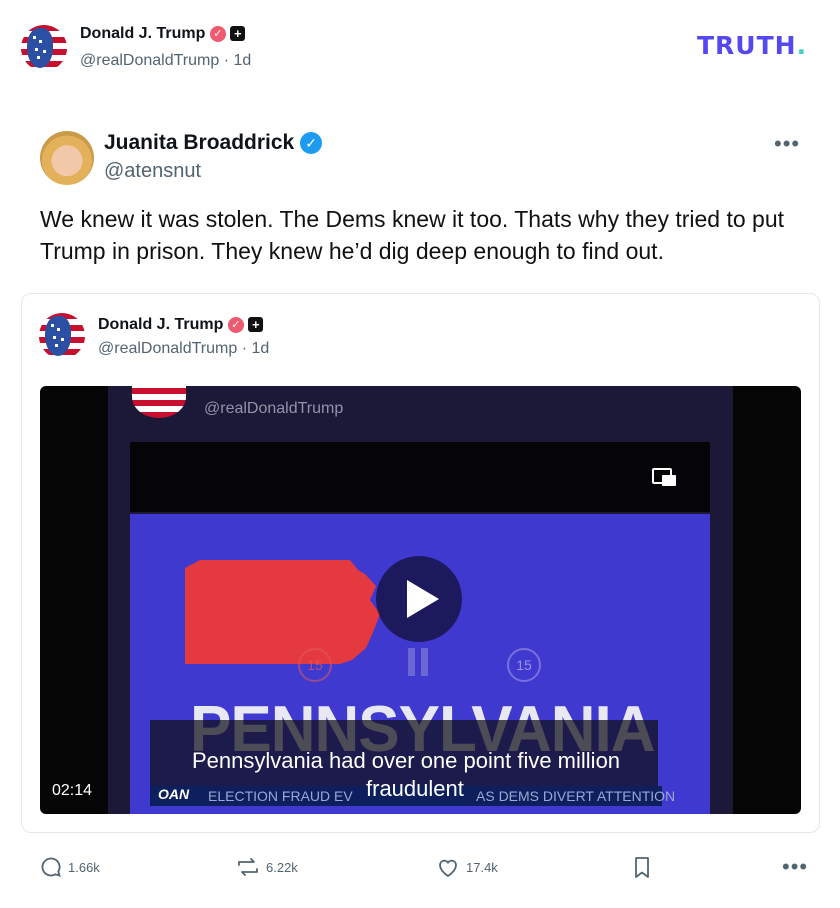  Describe the element at coordinates (248, 867) in the screenshot. I see `repost-icon` at that location.